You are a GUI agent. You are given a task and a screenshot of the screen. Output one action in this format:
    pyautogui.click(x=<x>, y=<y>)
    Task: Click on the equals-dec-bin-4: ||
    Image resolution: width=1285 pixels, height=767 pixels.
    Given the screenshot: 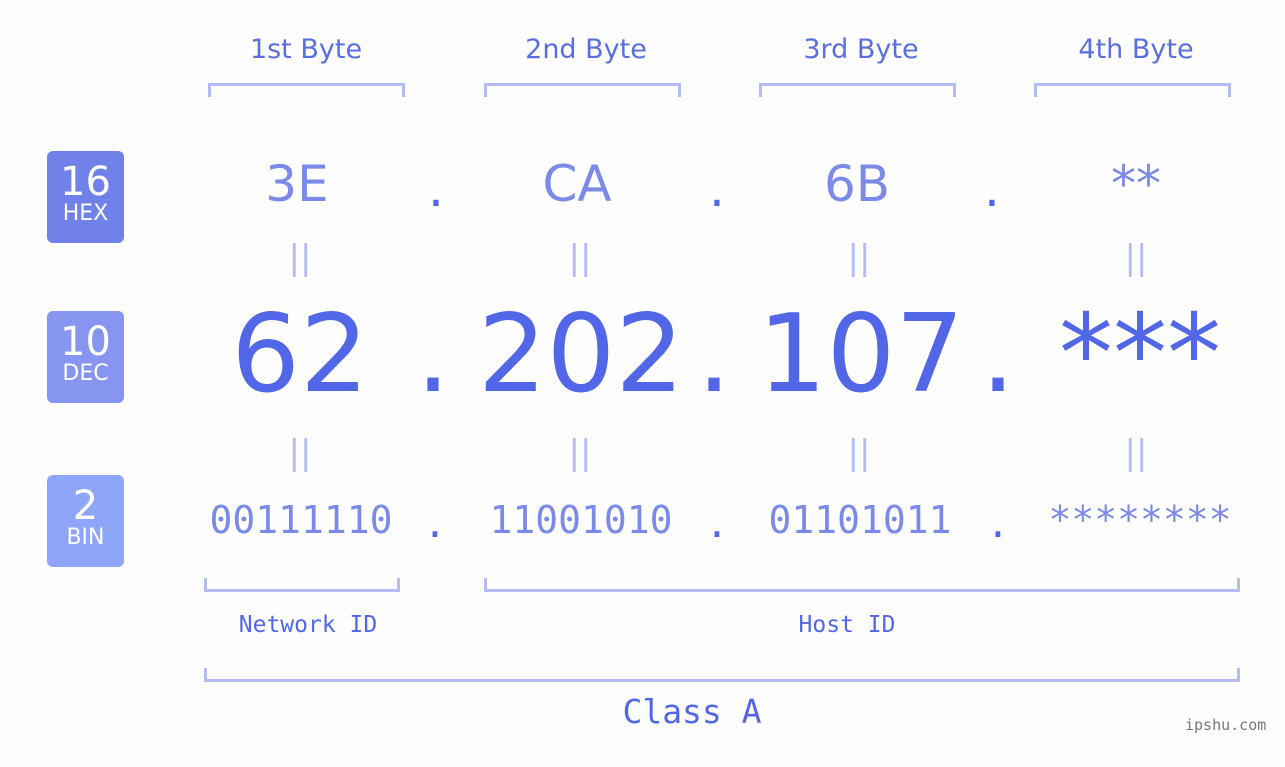 What is the action you would take?
    pyautogui.click(x=1136, y=453)
    